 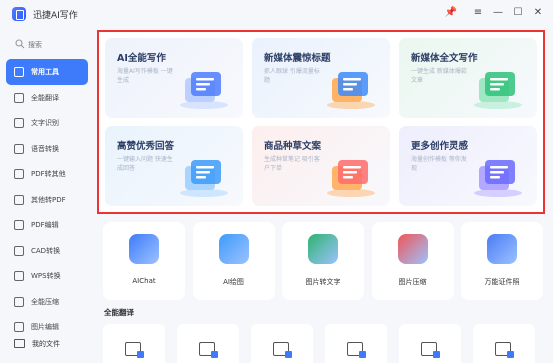 What do you see at coordinates (19, 97) in the screenshot?
I see `translate-icon` at bounding box center [19, 97].